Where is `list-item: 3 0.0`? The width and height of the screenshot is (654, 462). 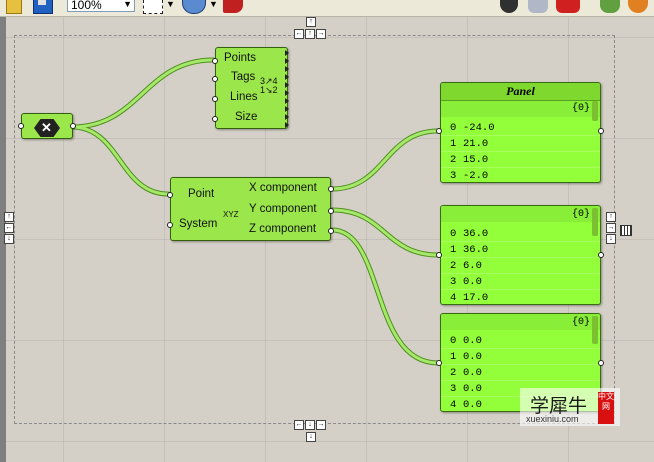
list-item: 3 0.0 is located at coordinates (520, 282).